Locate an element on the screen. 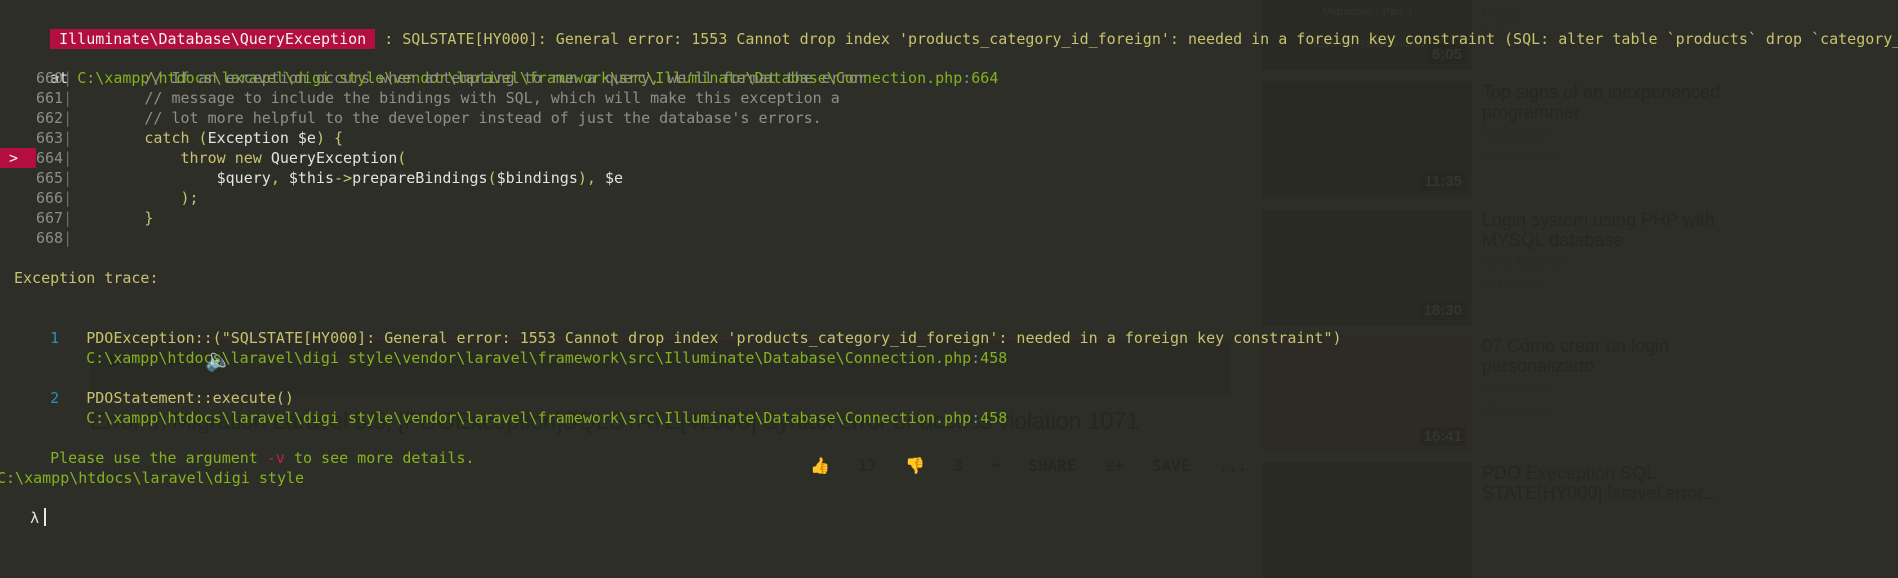 The height and width of the screenshot is (578, 1898). code-text: catch (Exception $e) { is located at coordinates (244, 138).